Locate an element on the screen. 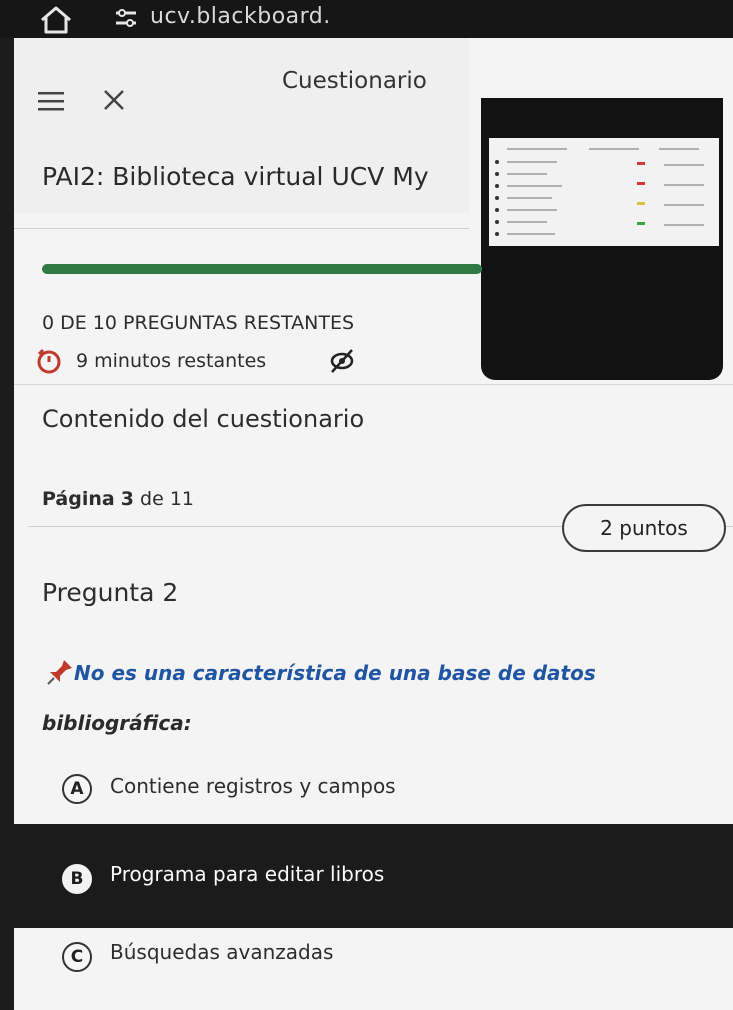 The image size is (733, 1010). dark-edge is located at coordinates (7, 524).